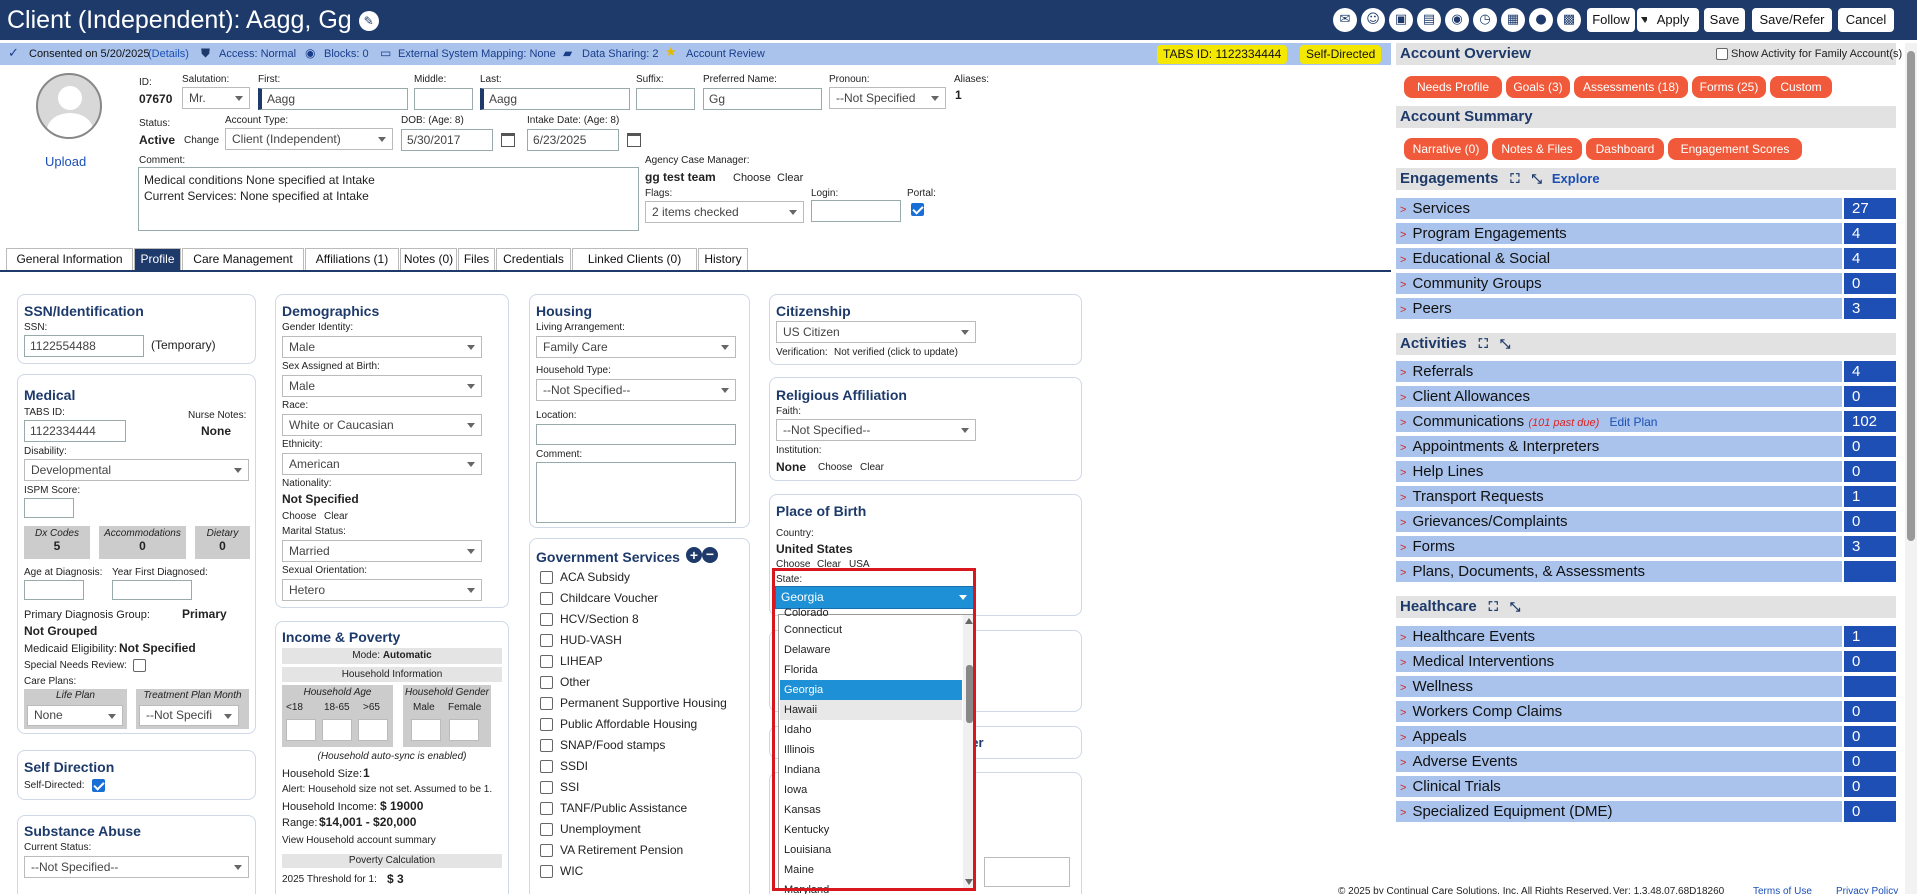  Describe the element at coordinates (49, 508) in the screenshot. I see `ispm-score-input` at that location.